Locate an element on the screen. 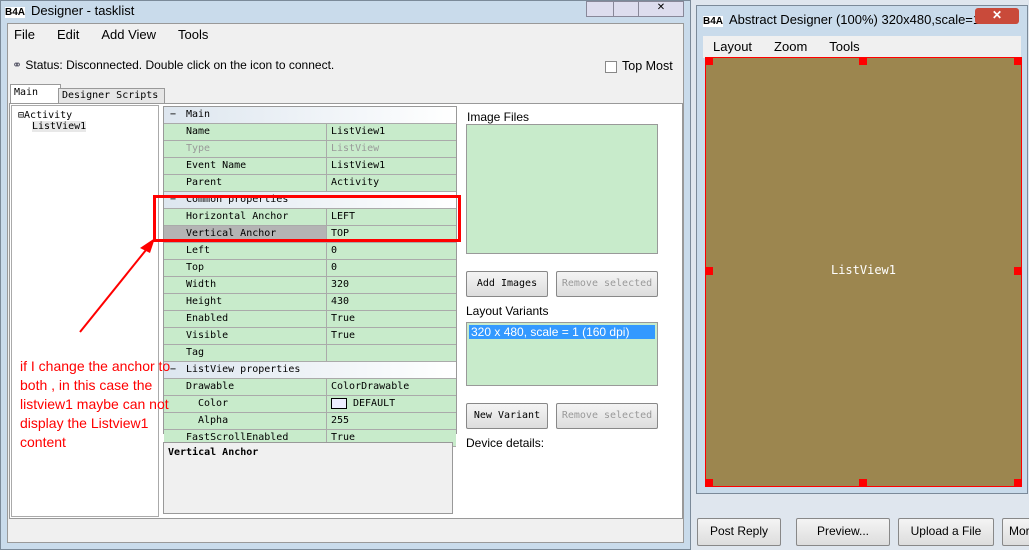 The image size is (1029, 550). abstract-menu: Layout Zoom Tools is located at coordinates (862, 47).